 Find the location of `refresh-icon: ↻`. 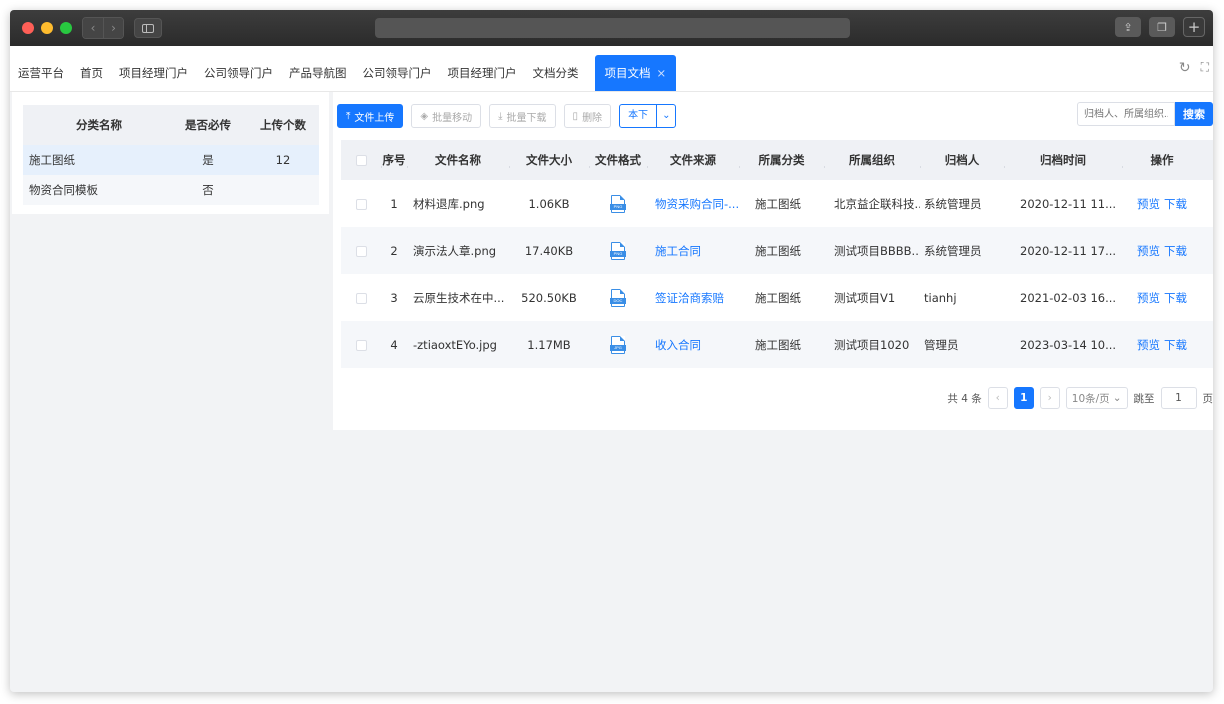

refresh-icon: ↻ is located at coordinates (1185, 68).